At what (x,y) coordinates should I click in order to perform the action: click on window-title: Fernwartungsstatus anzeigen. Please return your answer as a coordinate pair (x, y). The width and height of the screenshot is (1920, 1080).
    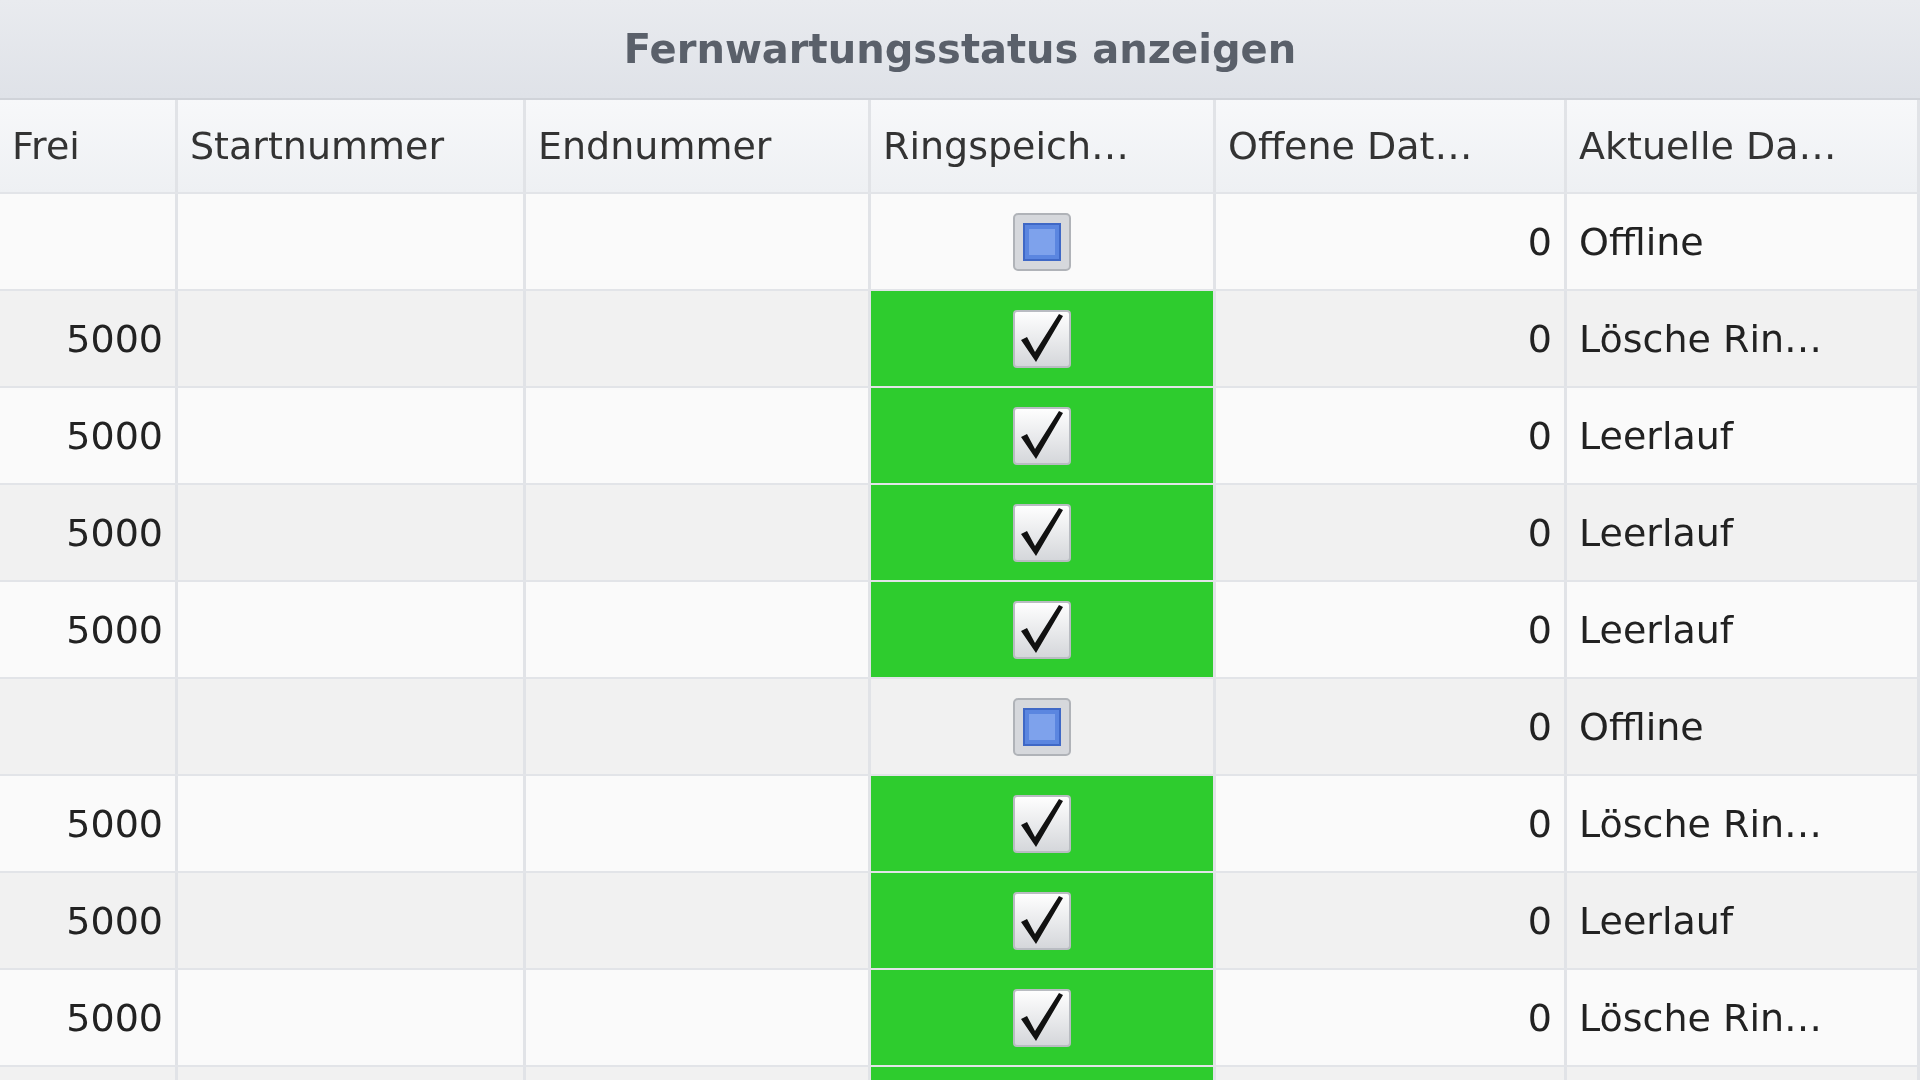
    Looking at the image, I should click on (960, 49).